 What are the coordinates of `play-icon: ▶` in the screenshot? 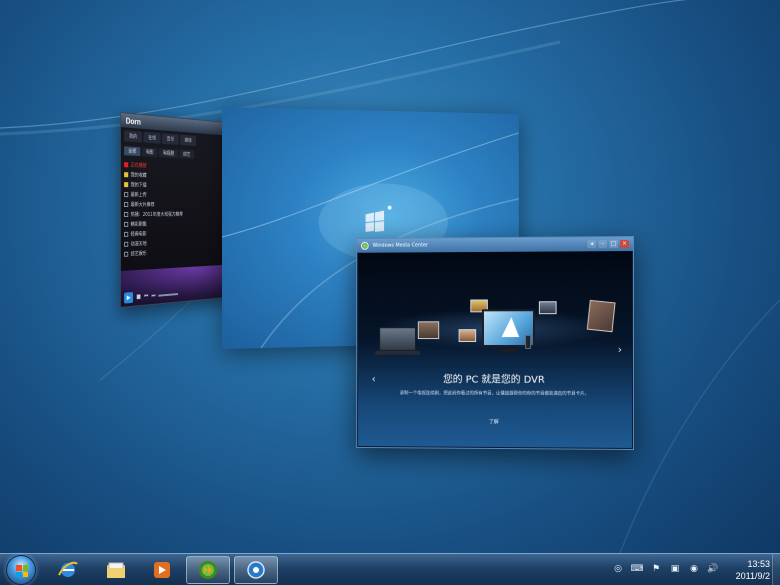 It's located at (129, 297).